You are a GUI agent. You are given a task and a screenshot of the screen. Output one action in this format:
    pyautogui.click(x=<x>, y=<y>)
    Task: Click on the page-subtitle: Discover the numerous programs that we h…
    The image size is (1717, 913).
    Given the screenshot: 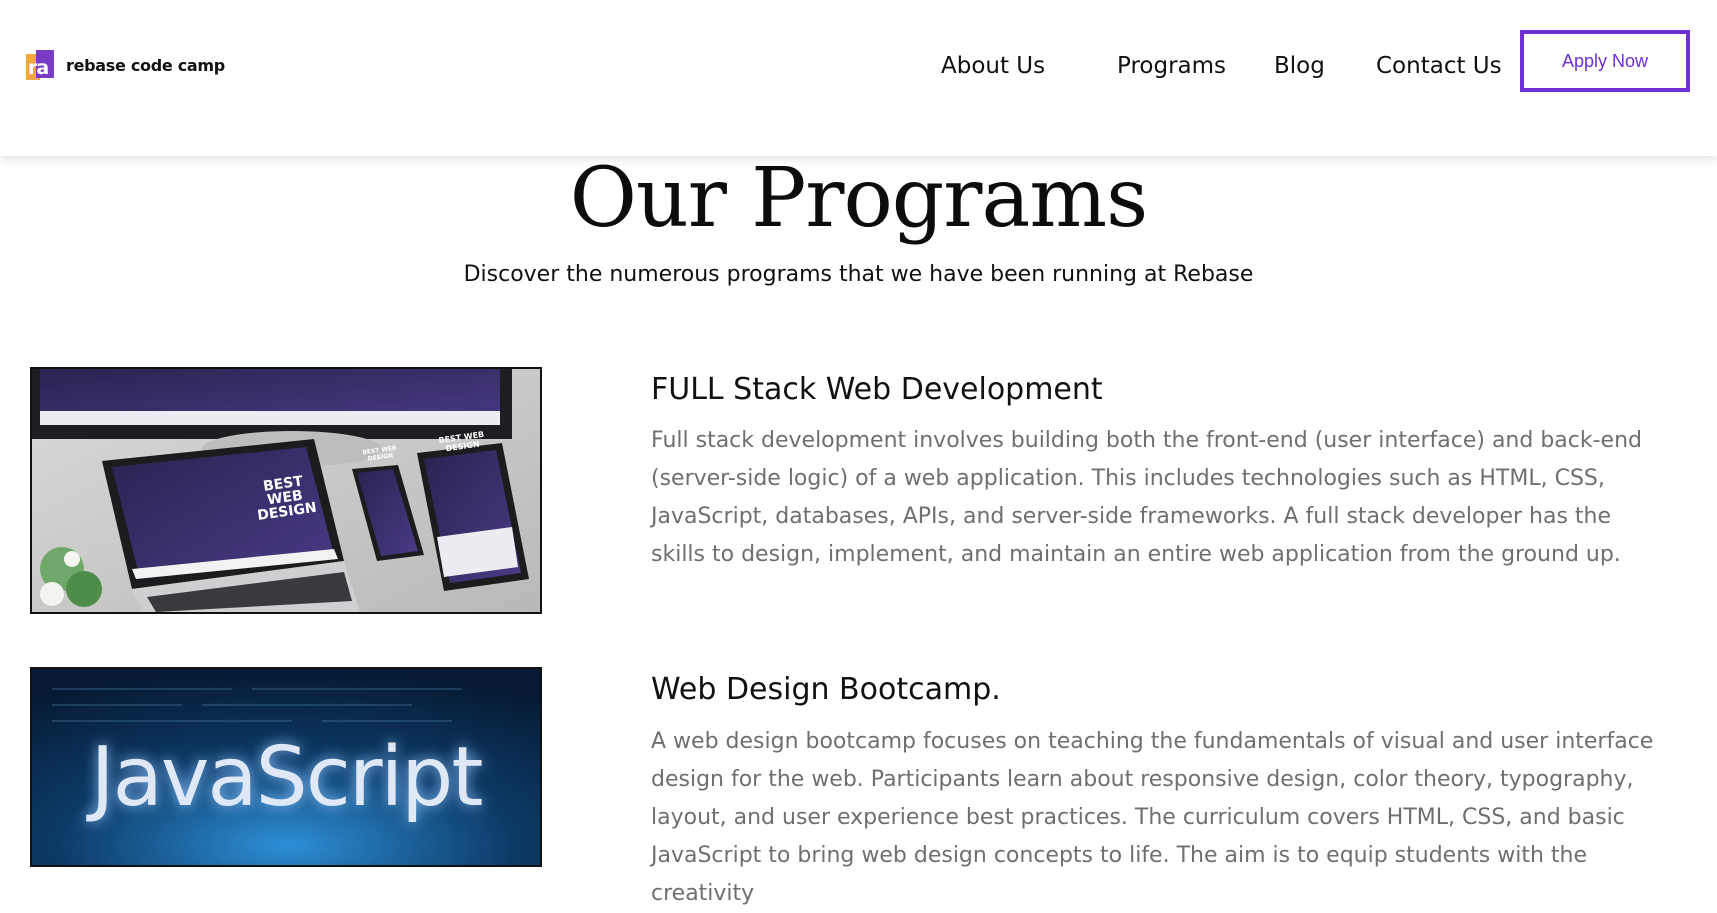 What is the action you would take?
    pyautogui.click(x=858, y=274)
    